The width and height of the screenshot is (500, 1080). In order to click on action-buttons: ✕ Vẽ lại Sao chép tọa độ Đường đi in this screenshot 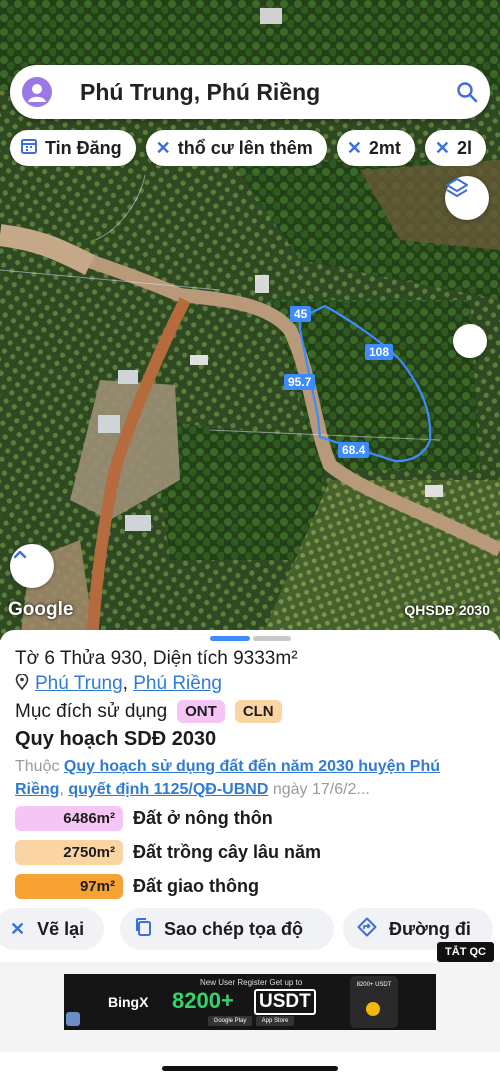, I will do `click(250, 929)`.